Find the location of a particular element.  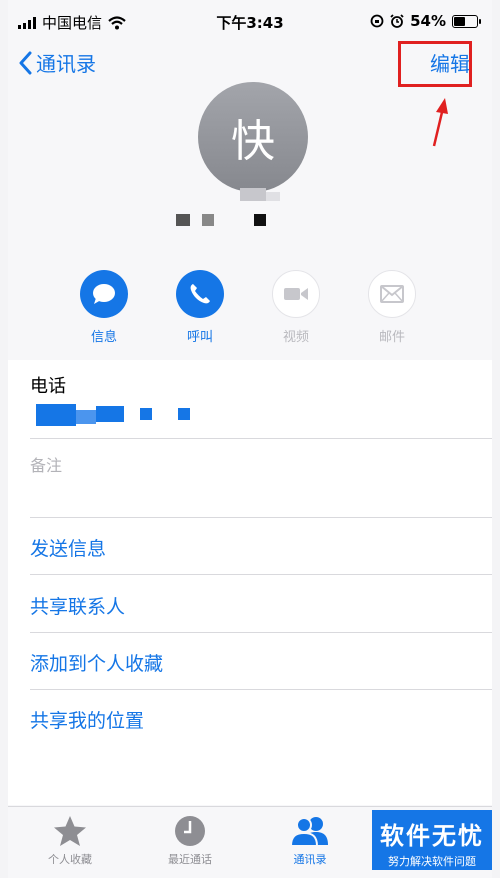

tab-contacts: 通讯录 is located at coordinates (310, 841).